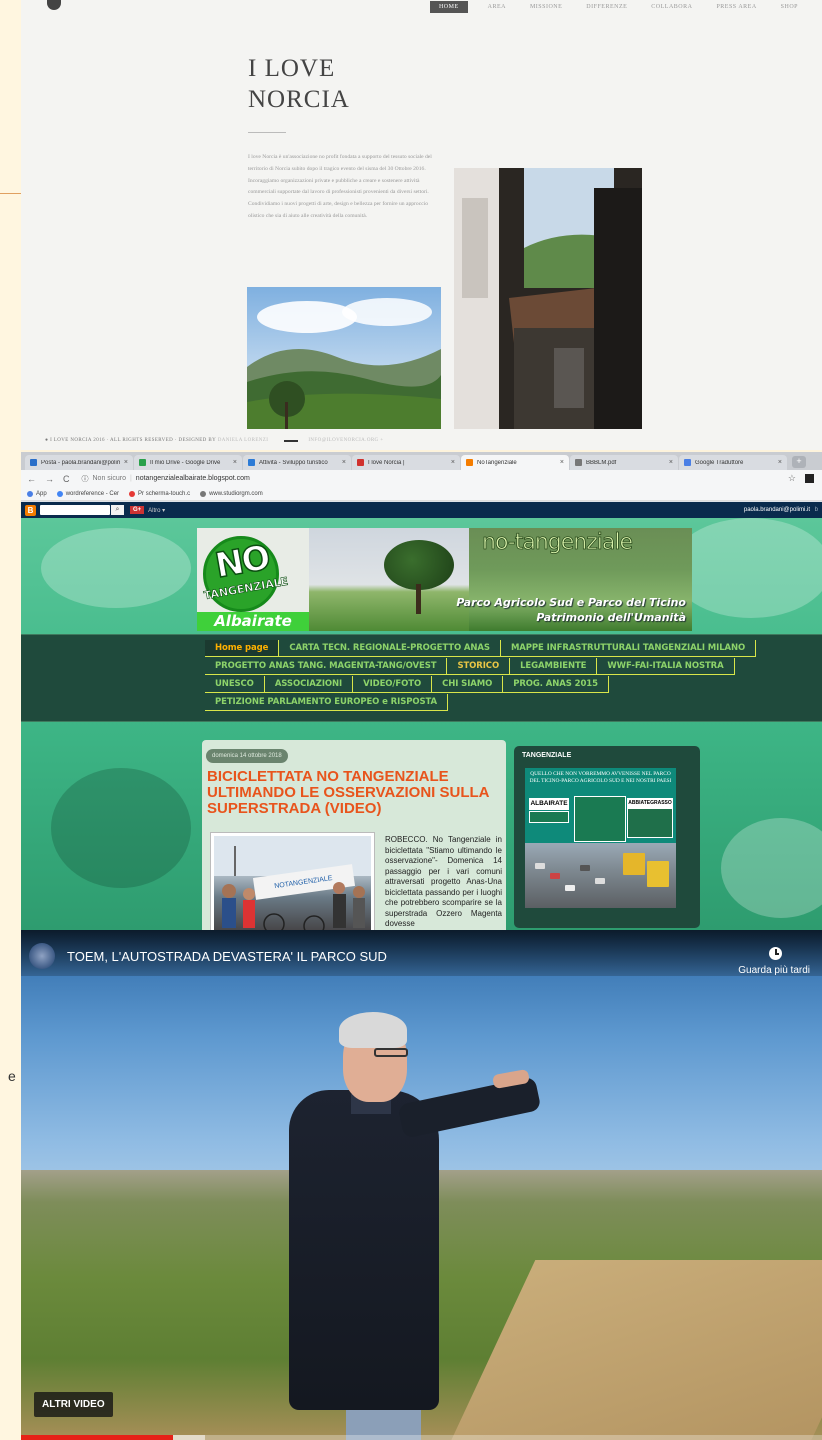 The height and width of the screenshot is (1440, 822). I want to click on menu-item: WWF-FAI-ITALIA NOSTRA, so click(666, 666).